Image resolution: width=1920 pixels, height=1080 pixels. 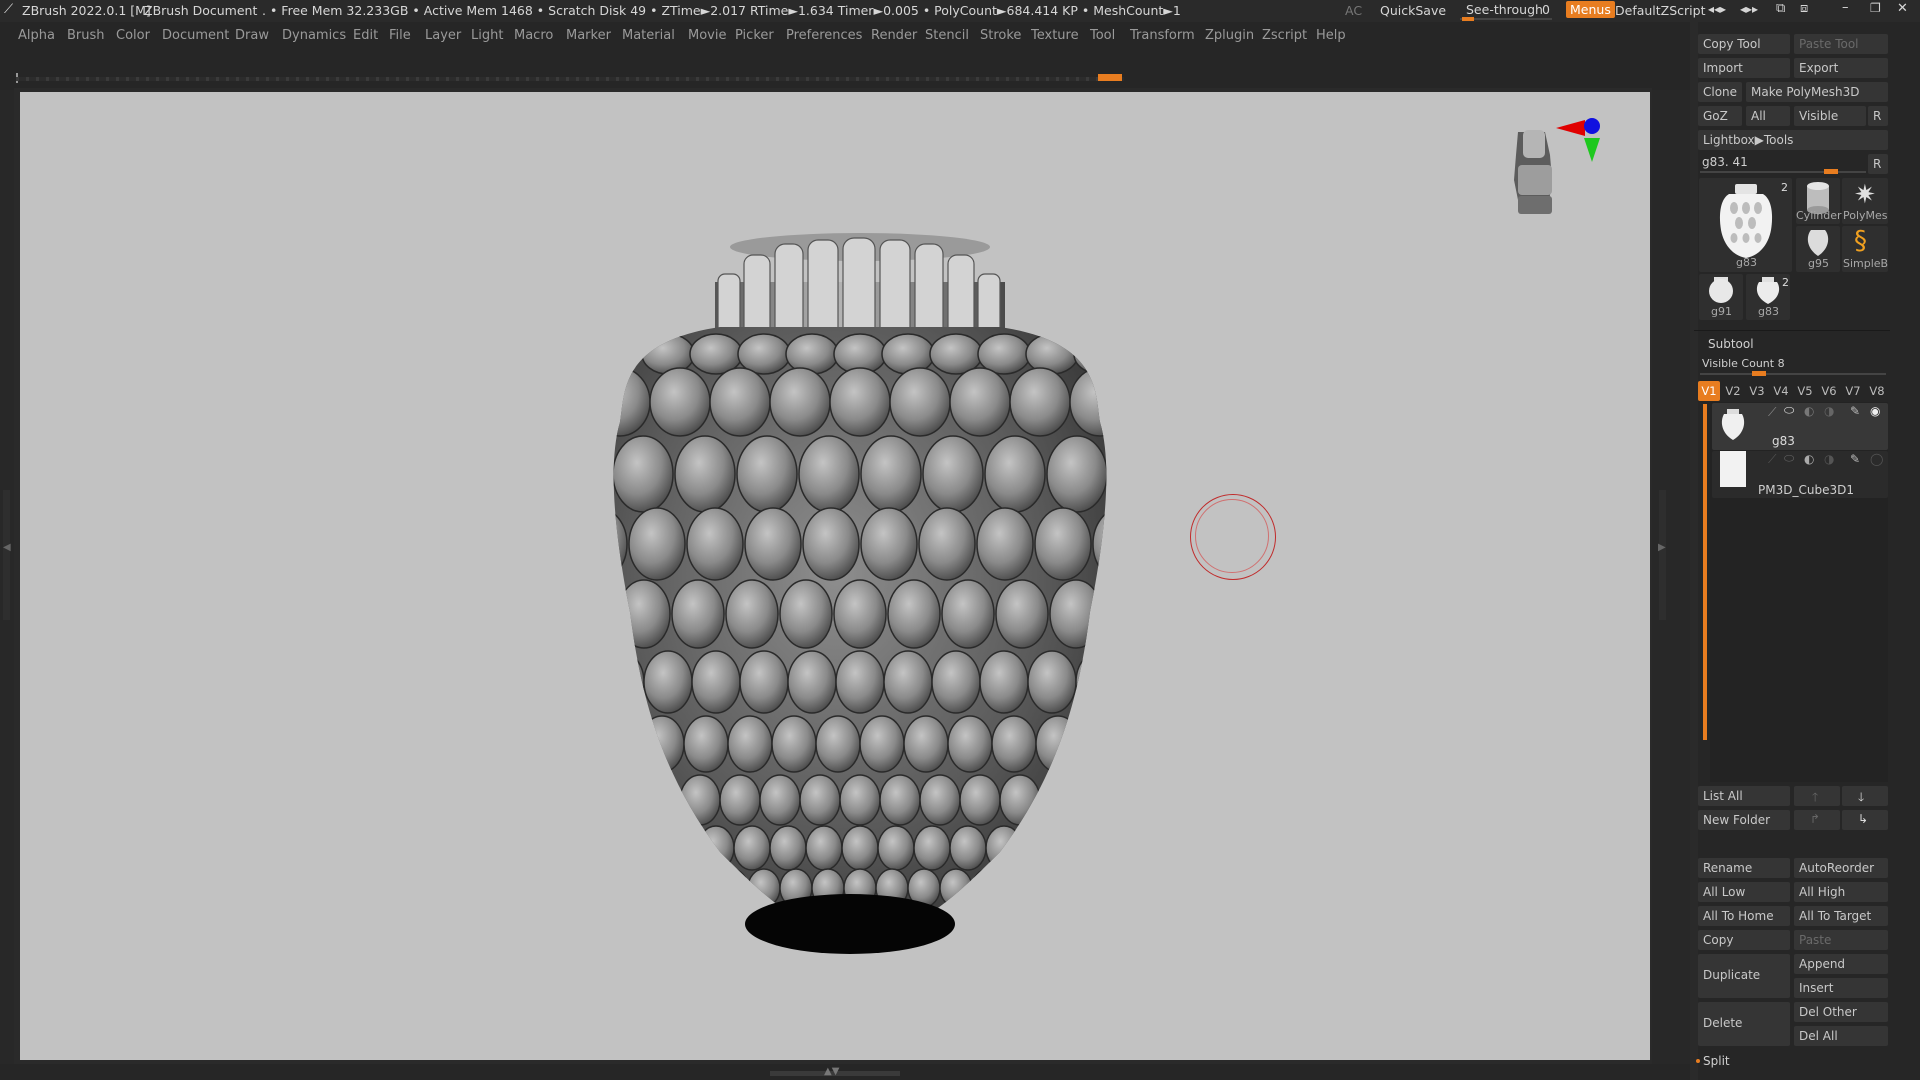 I want to click on tool-r-button: R, so click(x=1878, y=164).